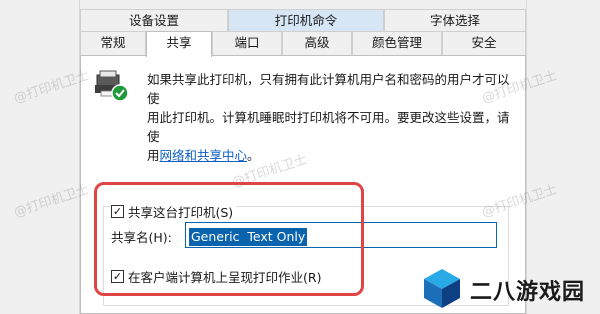 The width and height of the screenshot is (600, 314). What do you see at coordinates (332, 155) in the screenshot?
I see `info-line-3: 用网络和共享中心。` at bounding box center [332, 155].